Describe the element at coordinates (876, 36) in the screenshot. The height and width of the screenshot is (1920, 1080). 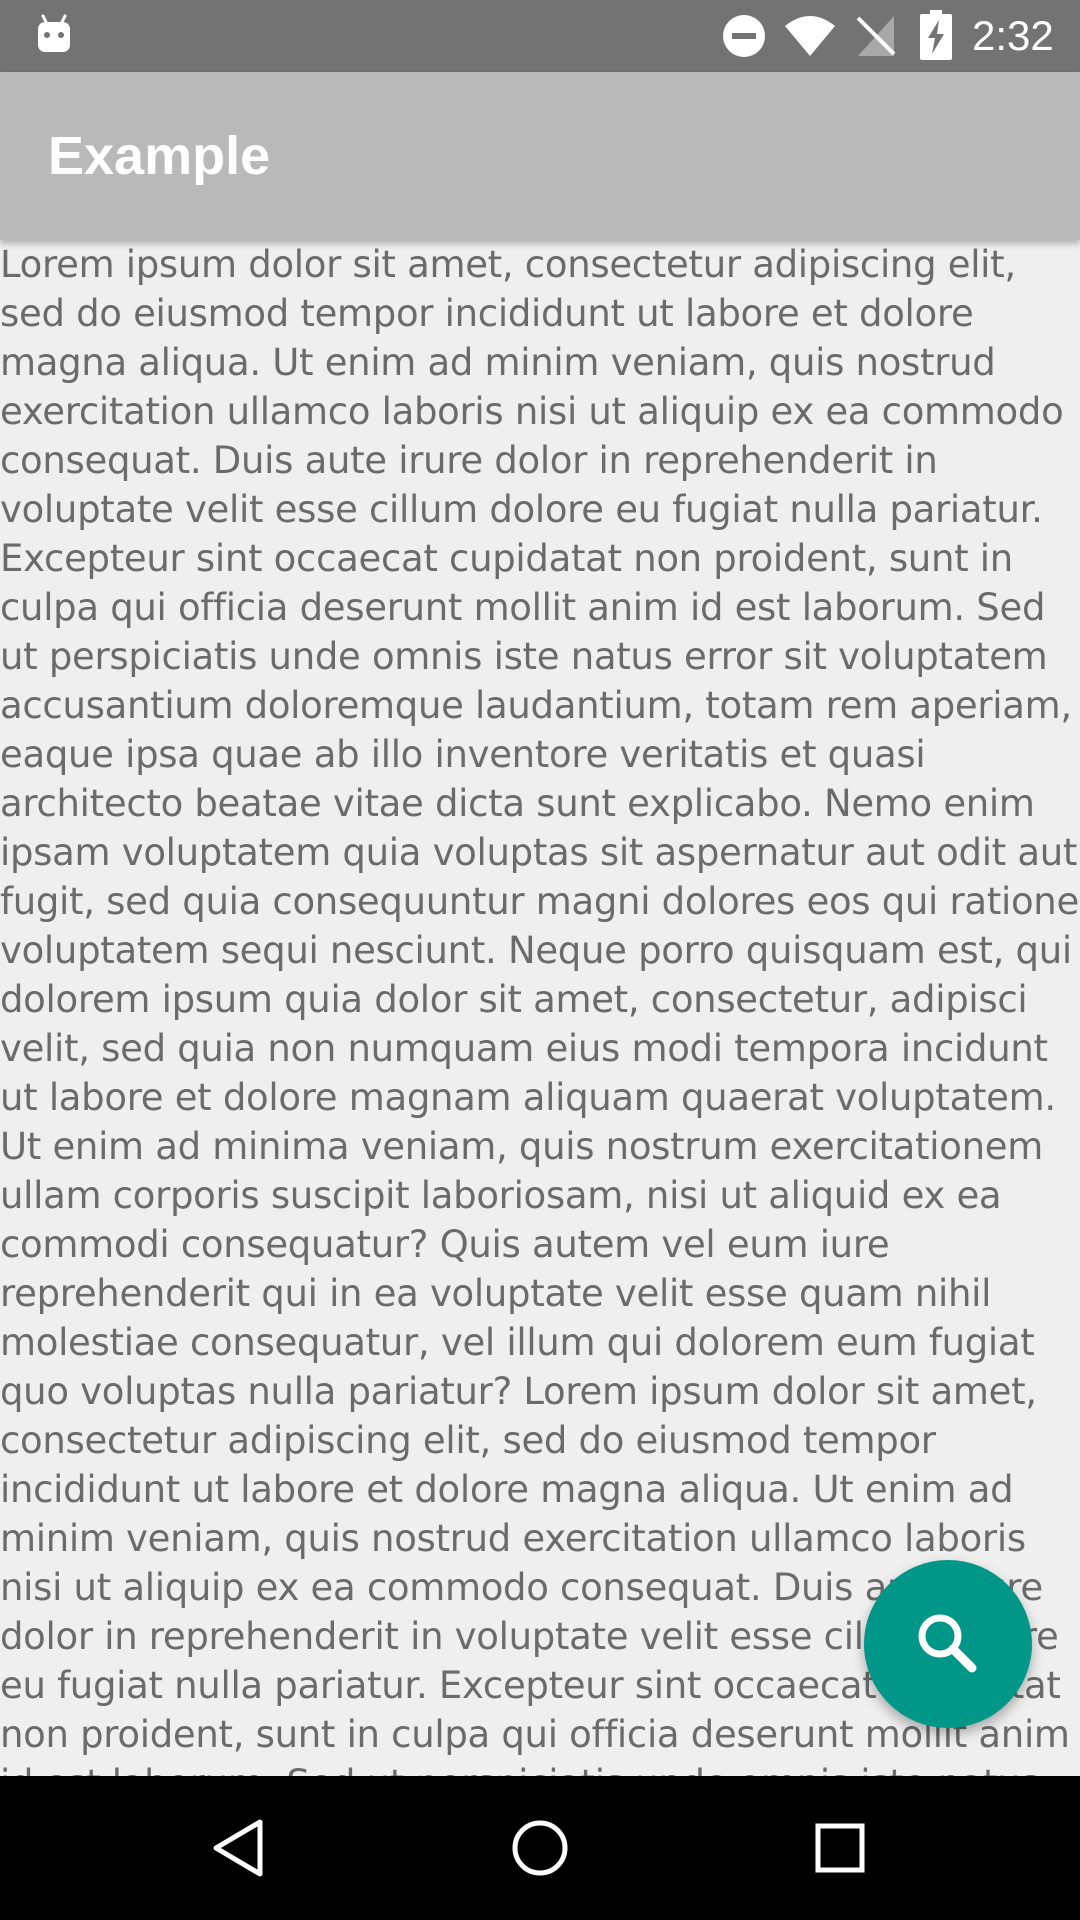
I see `no-signal-icon` at that location.